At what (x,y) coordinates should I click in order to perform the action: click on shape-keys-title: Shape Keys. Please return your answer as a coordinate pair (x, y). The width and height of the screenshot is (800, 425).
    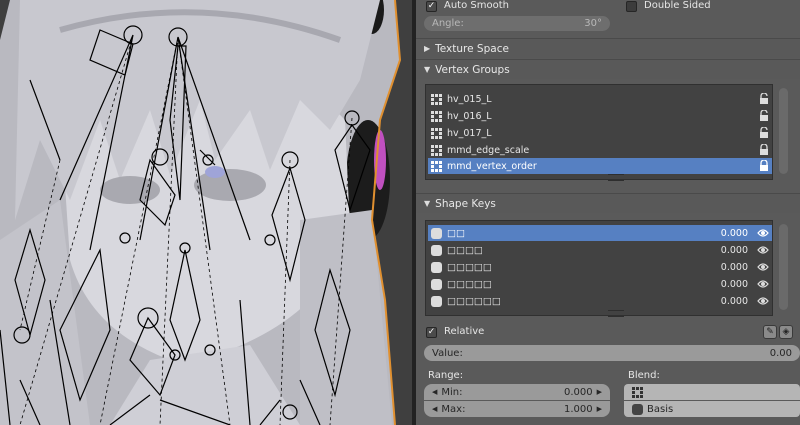
    Looking at the image, I should click on (465, 203).